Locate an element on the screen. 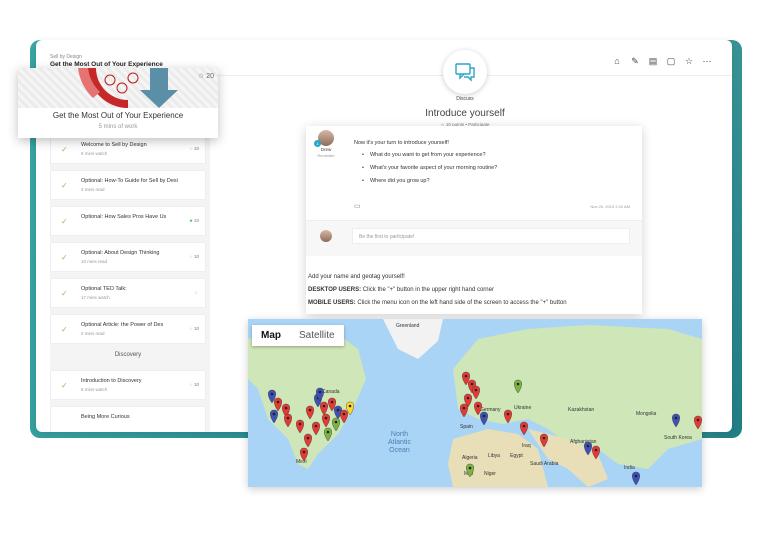 Image resolution: width=768 pixels, height=549 pixels. item-meta: 2 mins read is located at coordinates (93, 333).